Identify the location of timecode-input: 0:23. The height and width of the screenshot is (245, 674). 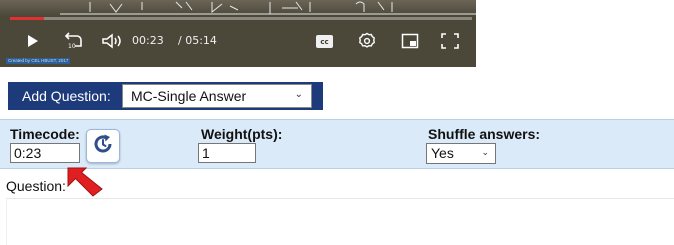
(45, 153).